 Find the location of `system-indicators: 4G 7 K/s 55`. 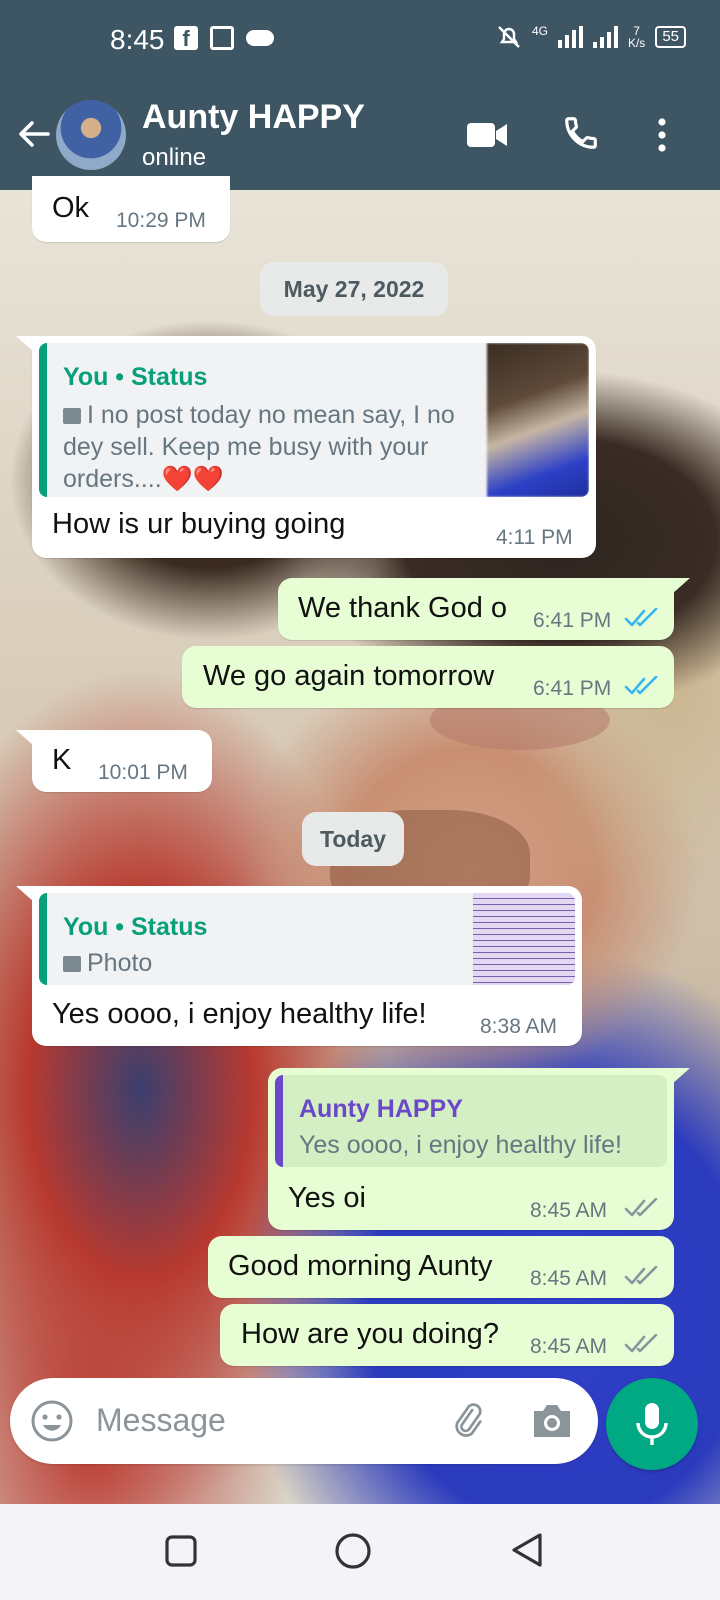

system-indicators: 4G 7 K/s 55 is located at coordinates (591, 37).